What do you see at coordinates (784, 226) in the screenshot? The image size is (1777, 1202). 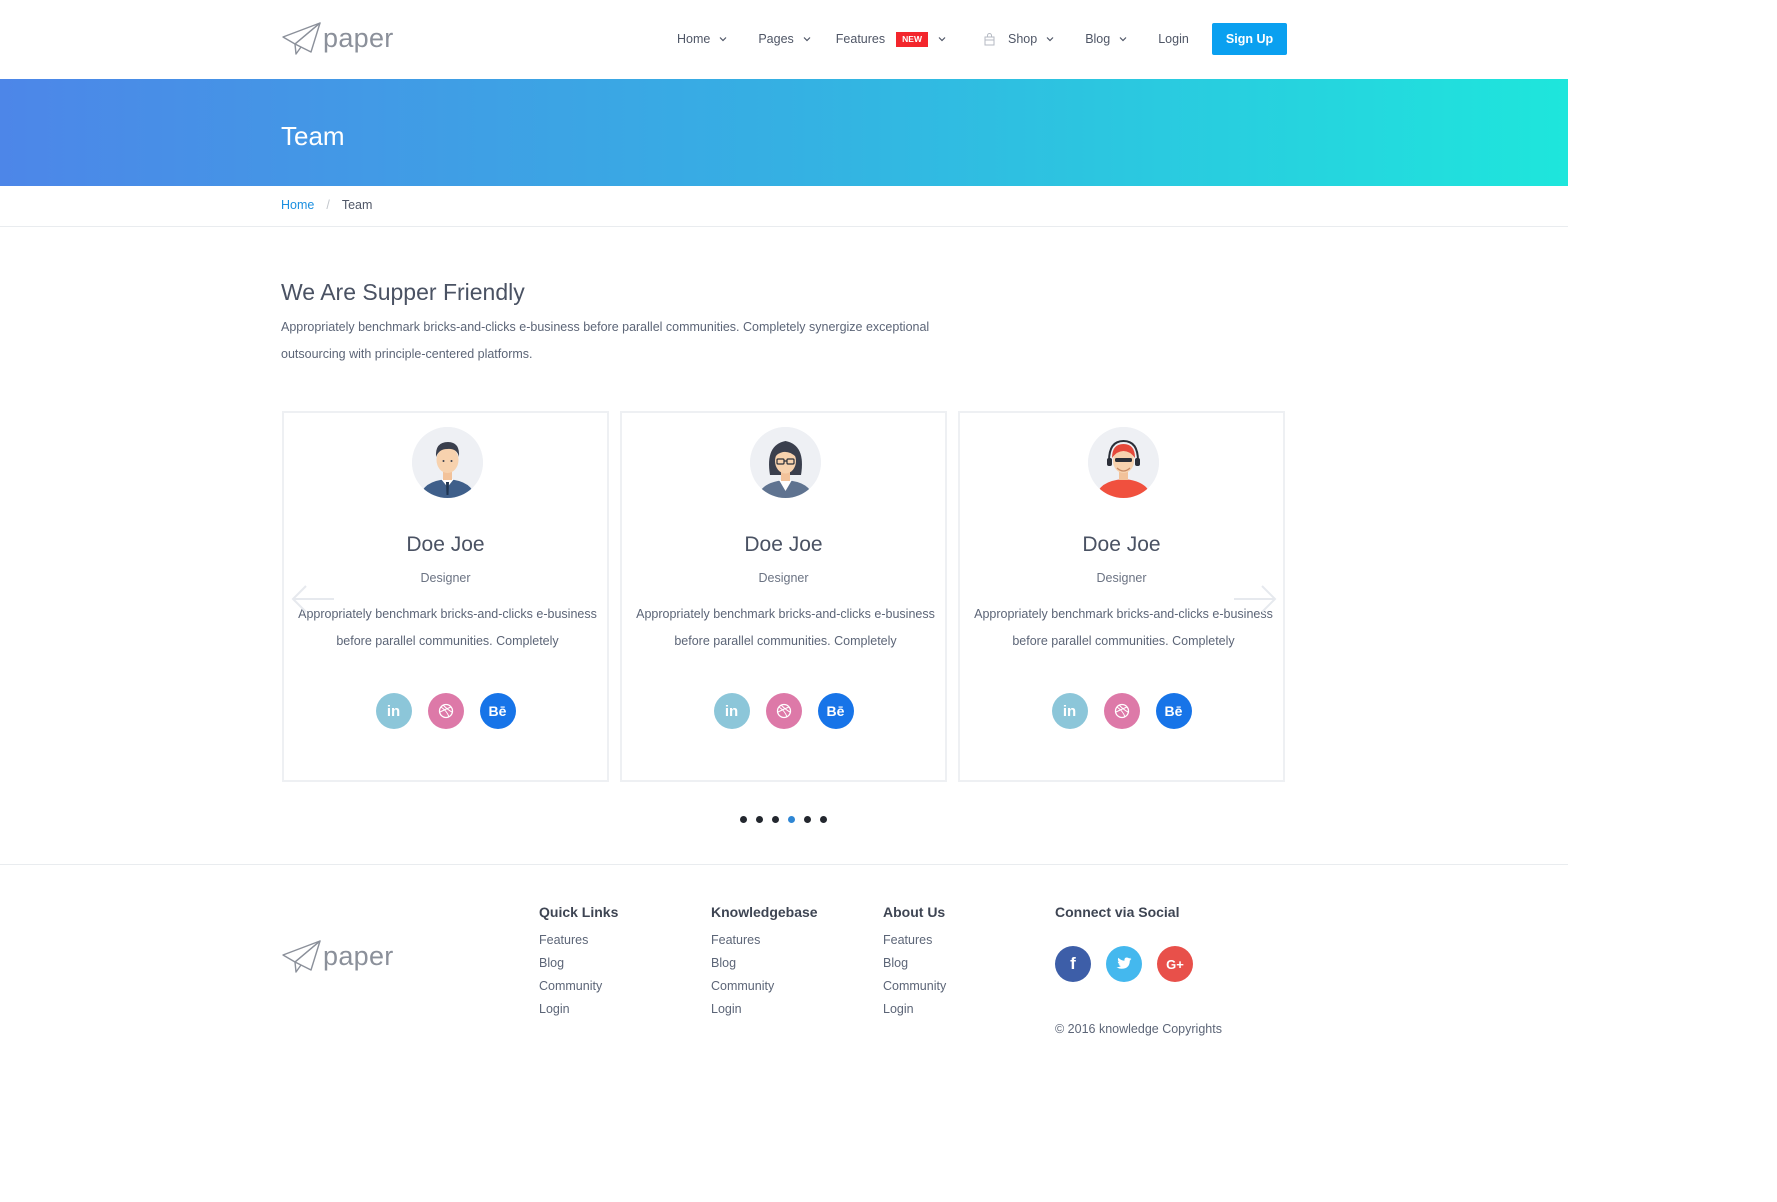 I see `breadcrumb-divider` at bounding box center [784, 226].